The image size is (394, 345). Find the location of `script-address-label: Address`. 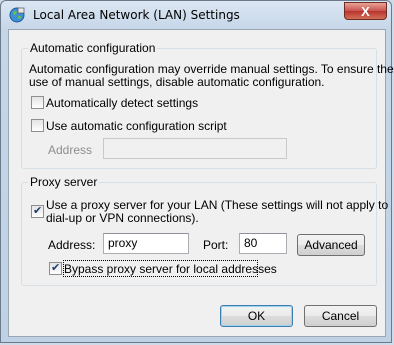

script-address-label: Address is located at coordinates (70, 150).